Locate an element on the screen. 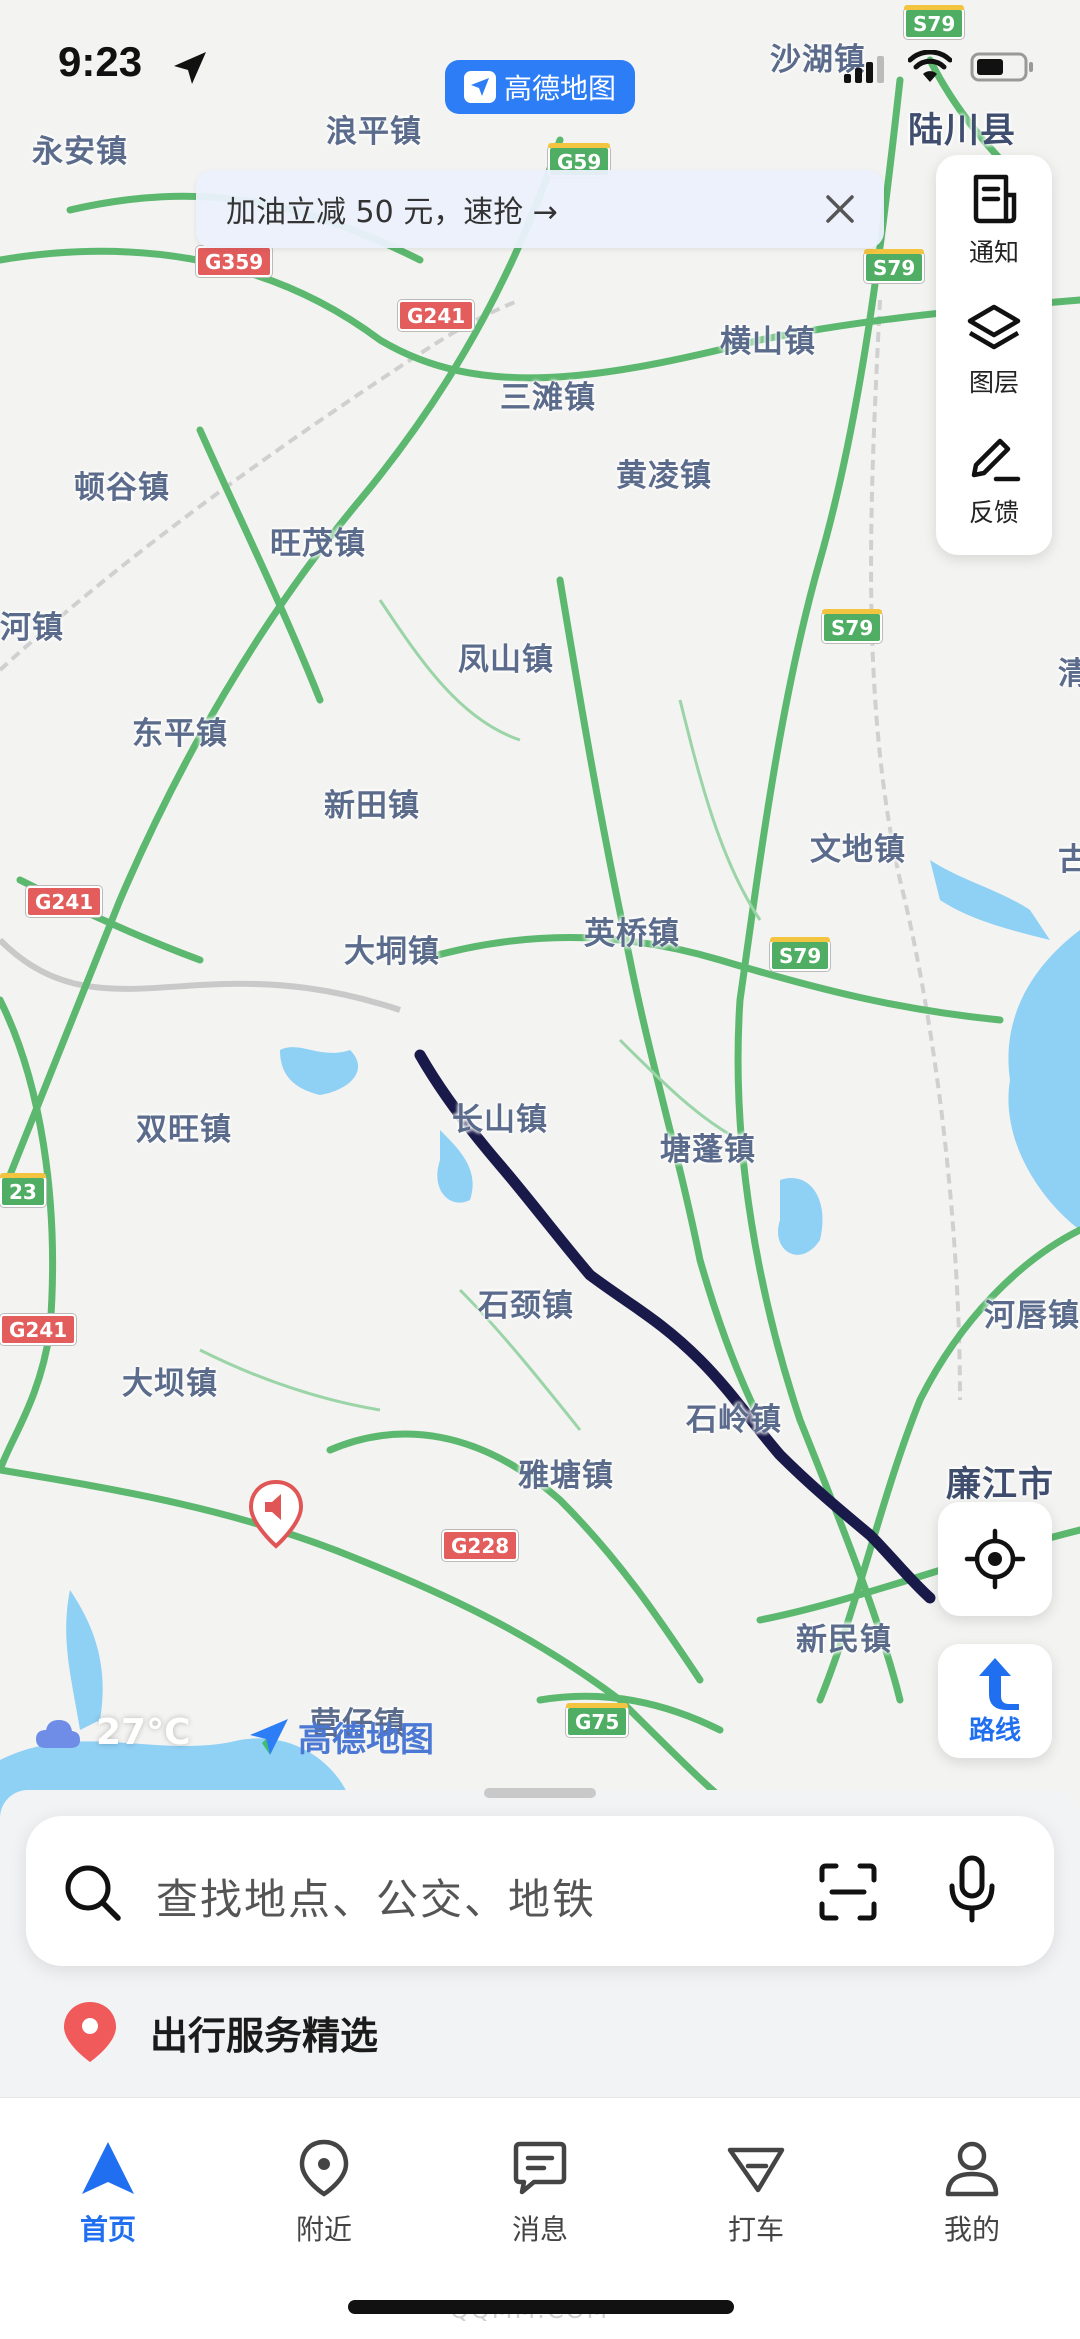  place-label: 廉江市 is located at coordinates (1000, 1485).